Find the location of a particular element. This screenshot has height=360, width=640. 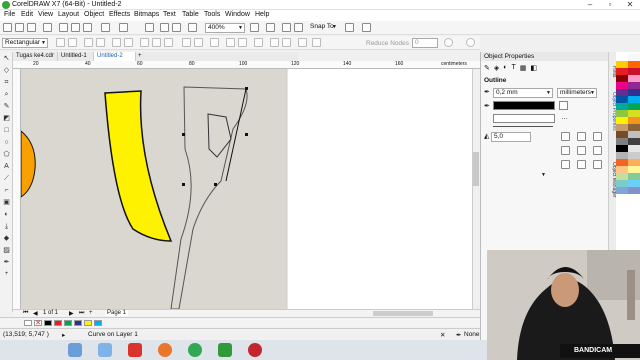

add-tool-icon: + is located at coordinates (6, 274).